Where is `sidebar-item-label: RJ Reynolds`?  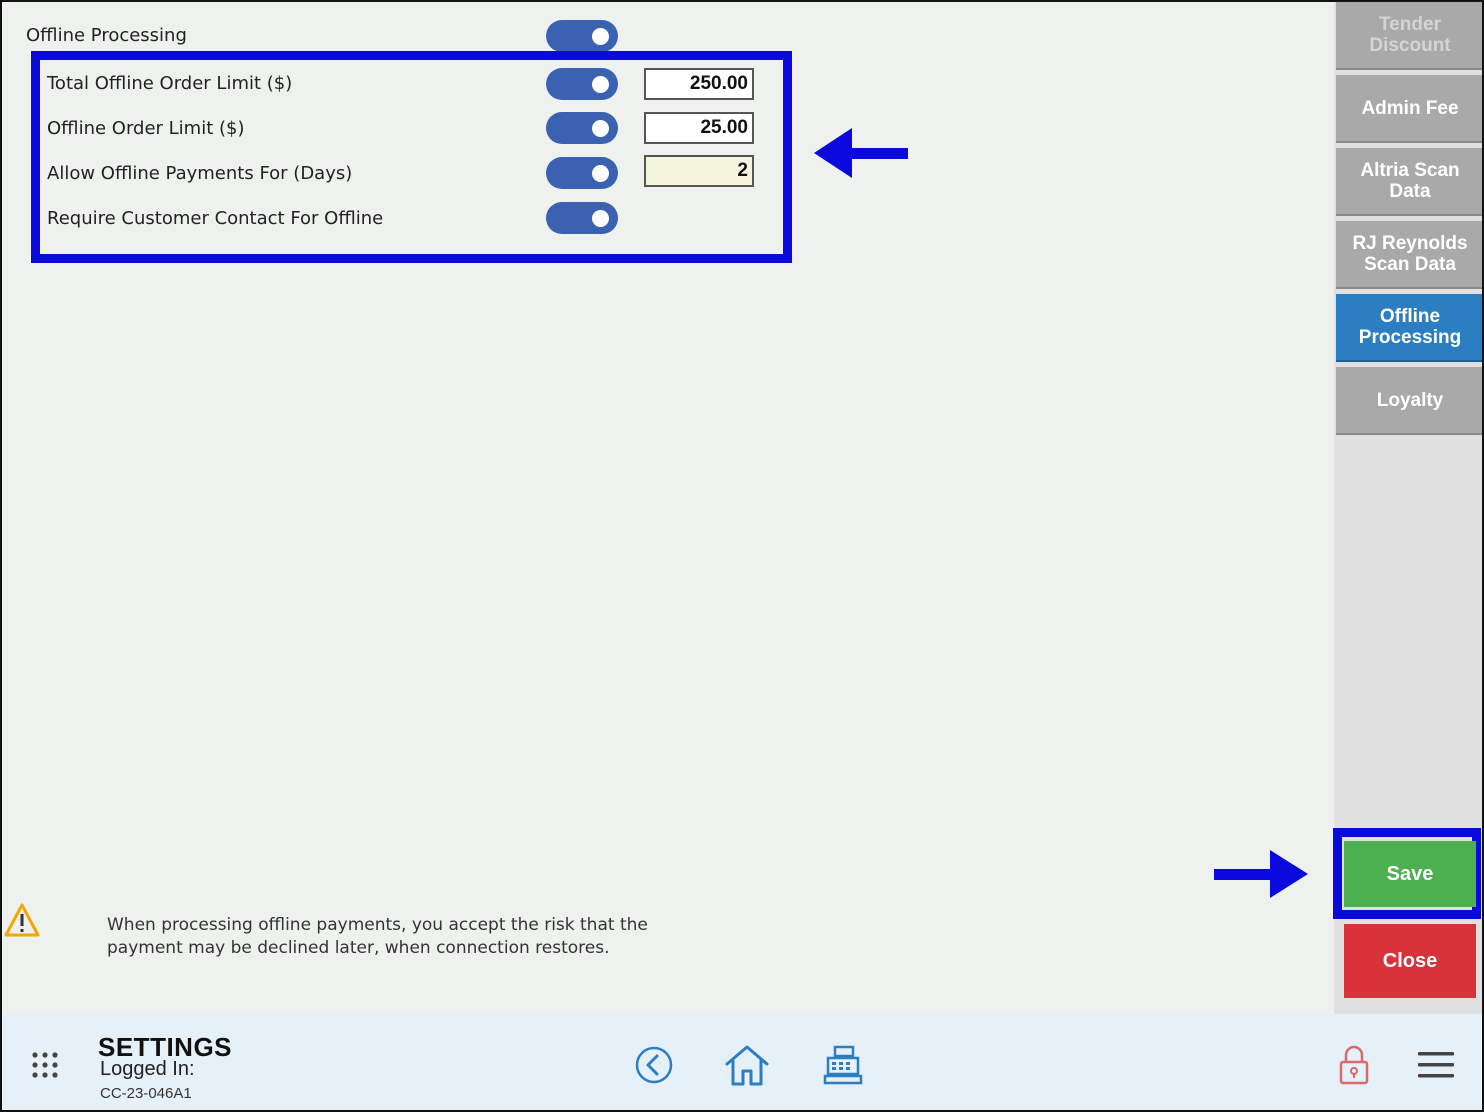 sidebar-item-label: RJ Reynolds is located at coordinates (1410, 243).